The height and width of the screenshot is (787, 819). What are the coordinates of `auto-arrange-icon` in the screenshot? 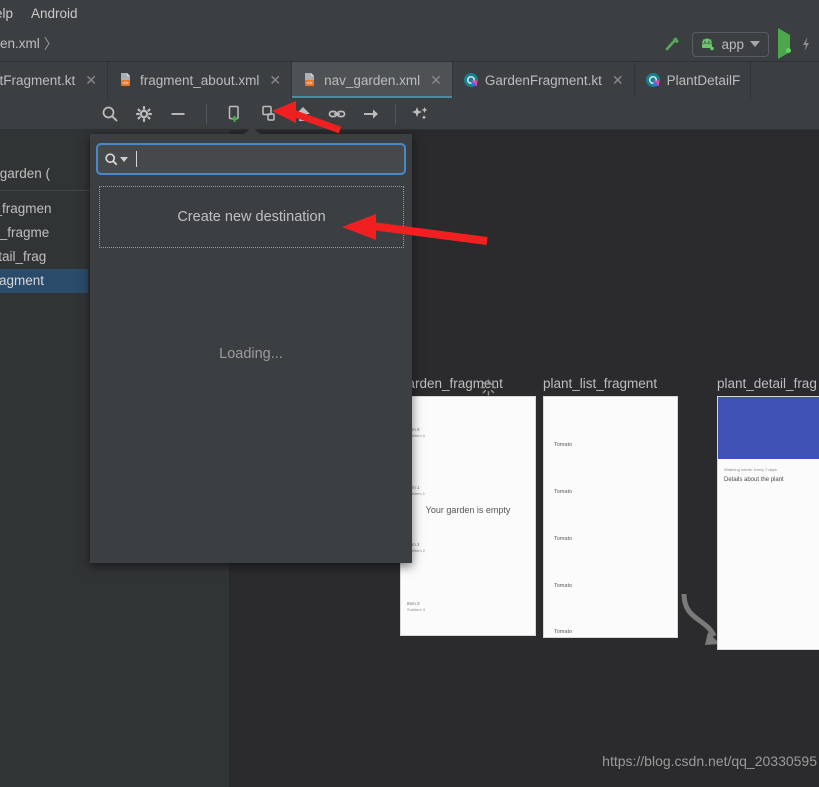 It's located at (420, 114).